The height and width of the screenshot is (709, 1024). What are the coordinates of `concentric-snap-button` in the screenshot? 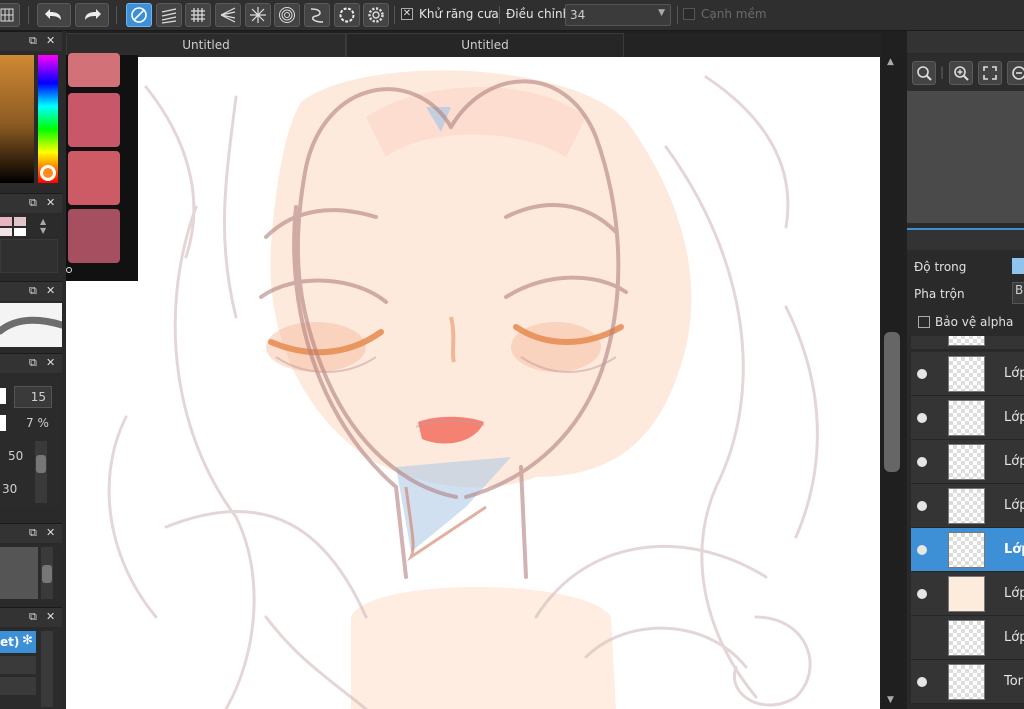 It's located at (287, 15).